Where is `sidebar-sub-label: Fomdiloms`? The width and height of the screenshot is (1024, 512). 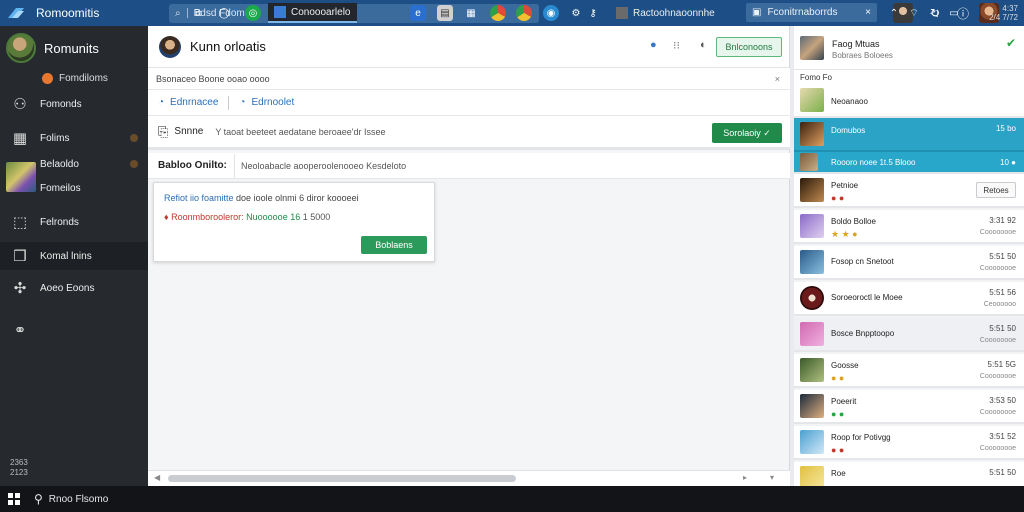
sidebar-sub-label: Fomdiloms is located at coordinates (83, 78).